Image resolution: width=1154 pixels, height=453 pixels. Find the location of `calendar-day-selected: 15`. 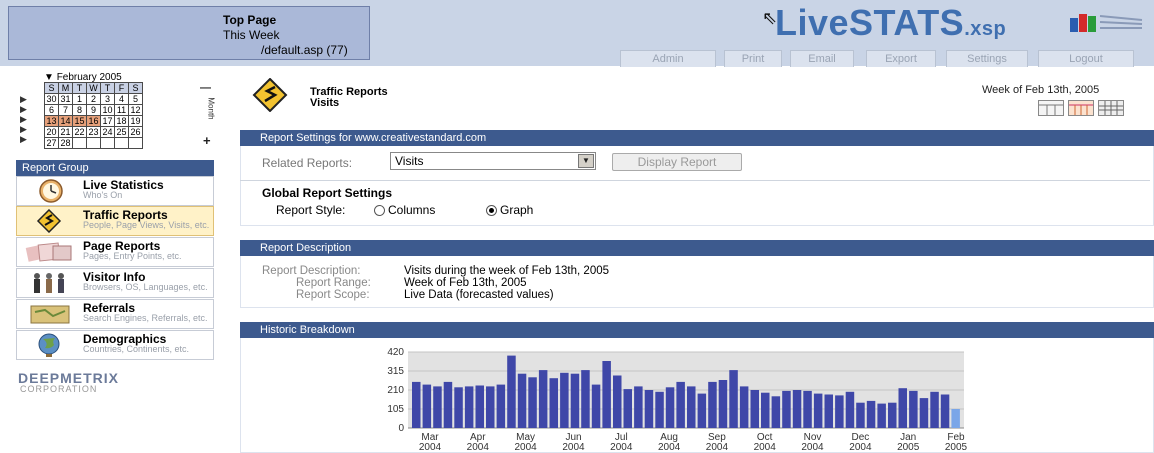

calendar-day-selected: 15 is located at coordinates (79, 121).